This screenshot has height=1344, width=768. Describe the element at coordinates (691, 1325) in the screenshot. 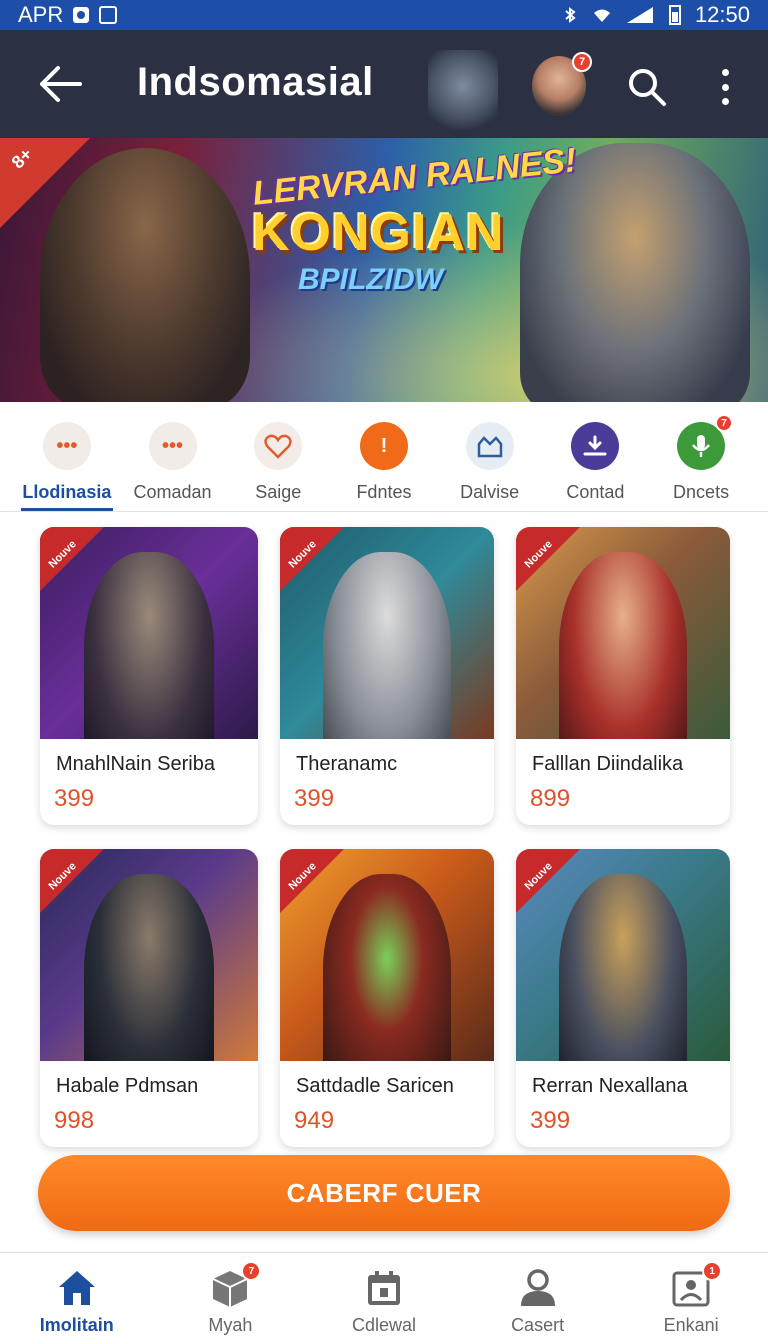

I see `nav-label: Enkani` at that location.